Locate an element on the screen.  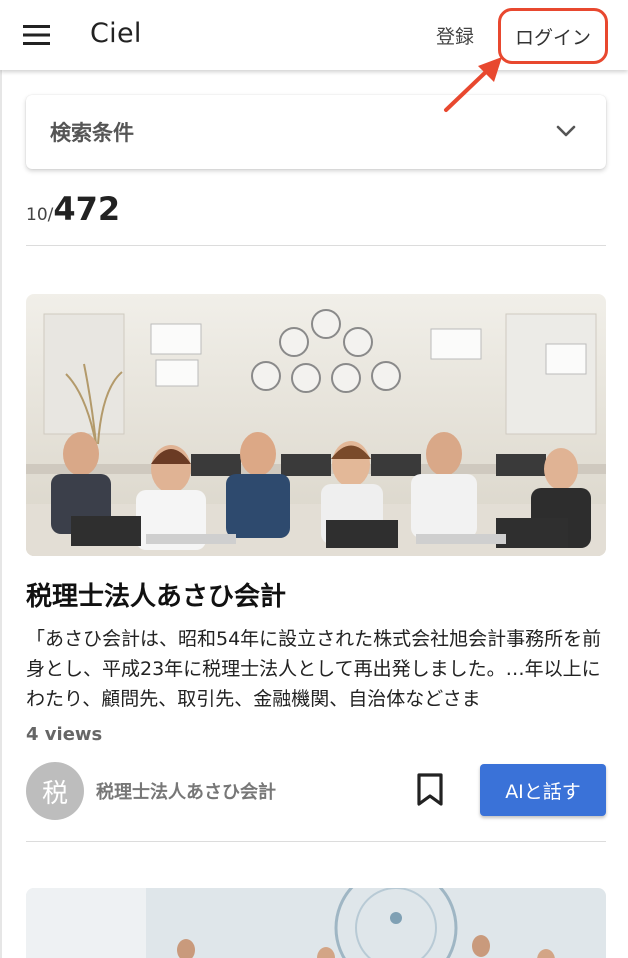
ai-chat-button: AIと話す is located at coordinates (543, 790).